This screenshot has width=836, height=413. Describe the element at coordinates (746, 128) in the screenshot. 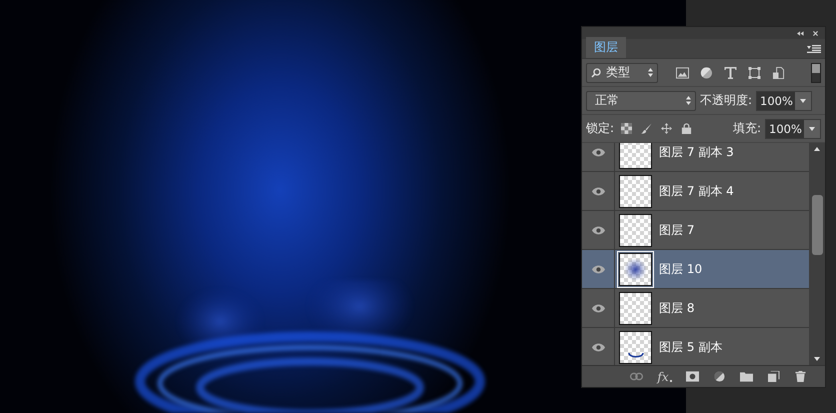

I see `fill-label: 填充:` at that location.